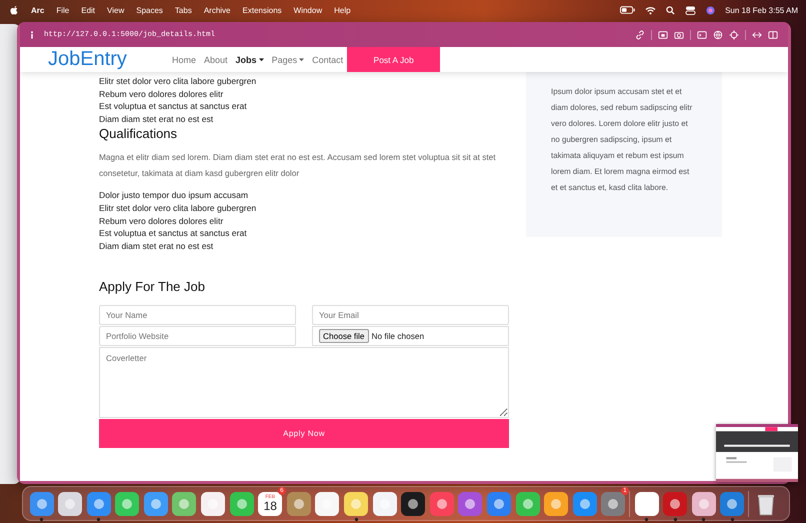 Image resolution: width=806 pixels, height=523 pixels. What do you see at coordinates (718, 35) in the screenshot?
I see `globe-icon` at bounding box center [718, 35].